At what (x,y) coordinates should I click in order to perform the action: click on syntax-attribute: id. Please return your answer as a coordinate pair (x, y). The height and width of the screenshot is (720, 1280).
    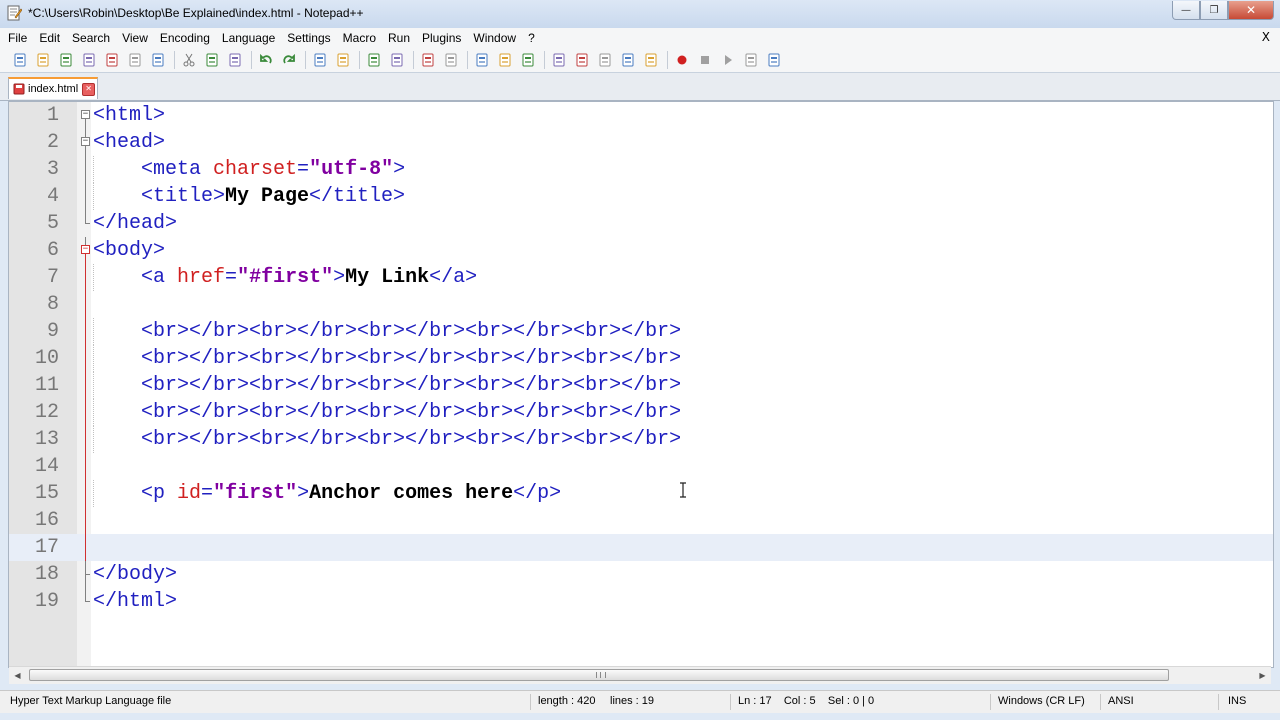
    Looking at the image, I should click on (189, 493).